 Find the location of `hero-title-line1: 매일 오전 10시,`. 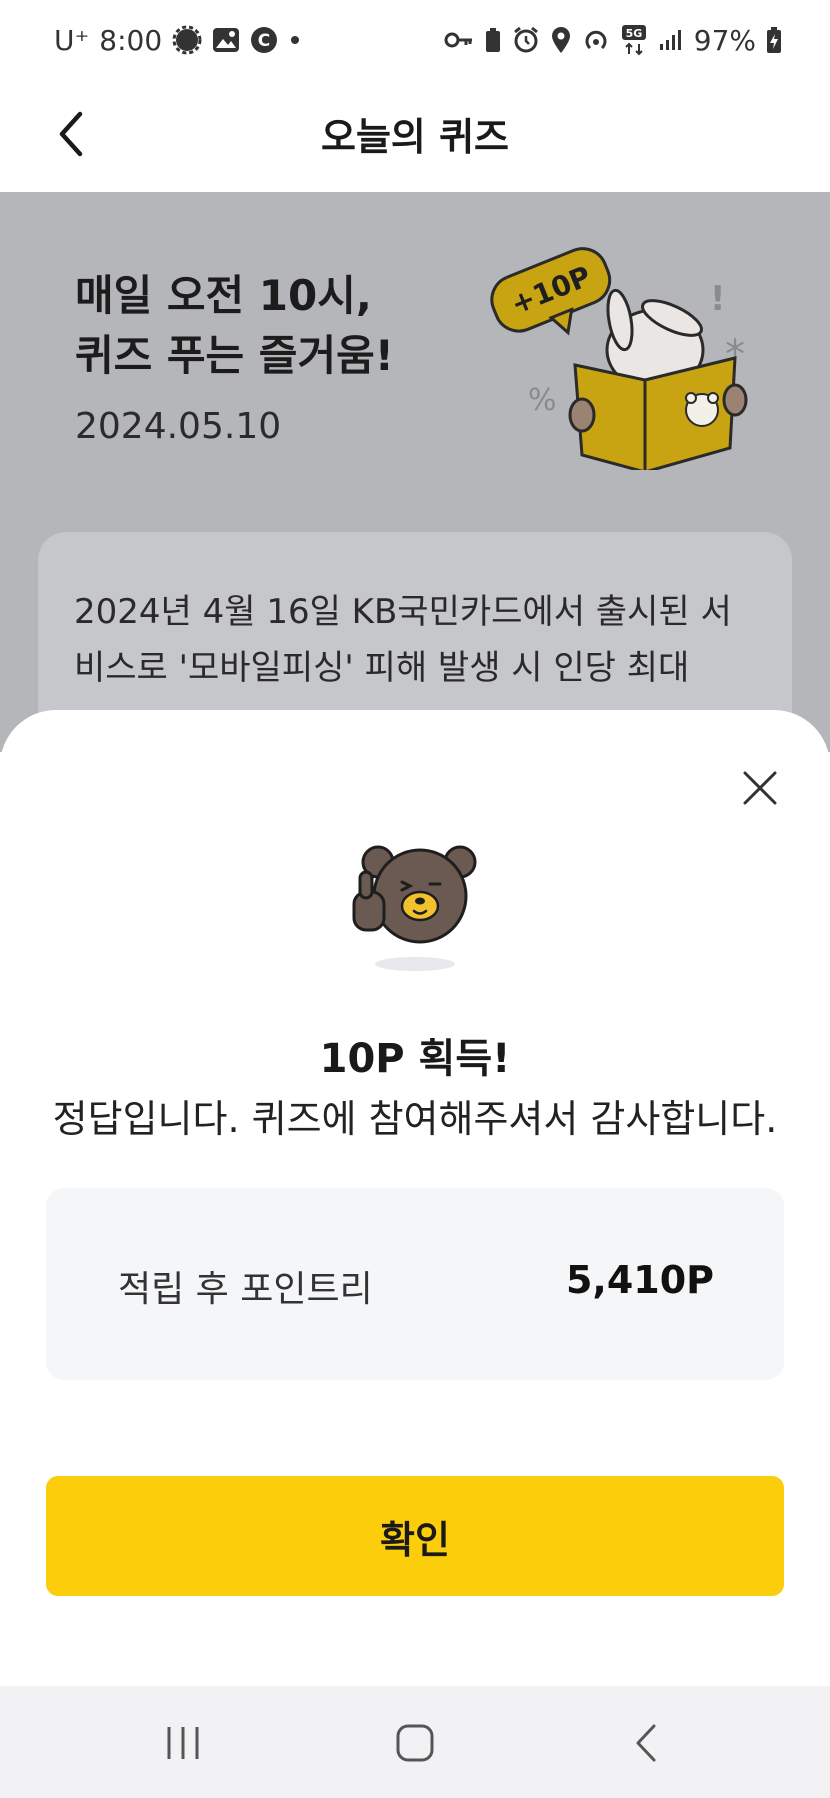

hero-title-line1: 매일 오전 10시, is located at coordinates (223, 295).